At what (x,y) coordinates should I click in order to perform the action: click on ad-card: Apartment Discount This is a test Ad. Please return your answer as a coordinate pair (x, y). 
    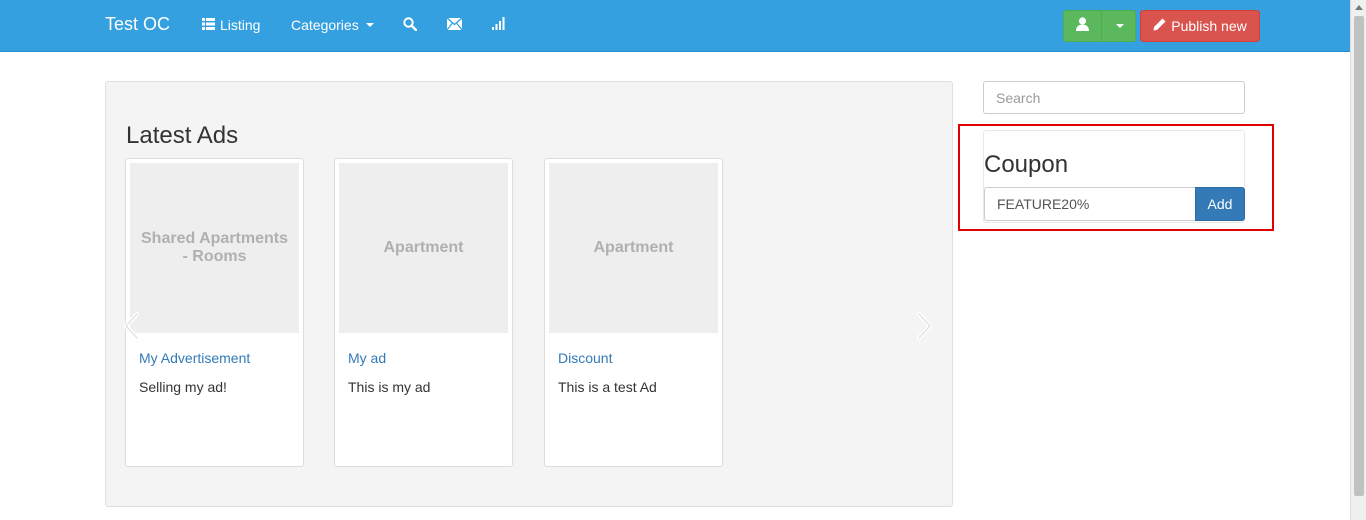
    Looking at the image, I should click on (633, 312).